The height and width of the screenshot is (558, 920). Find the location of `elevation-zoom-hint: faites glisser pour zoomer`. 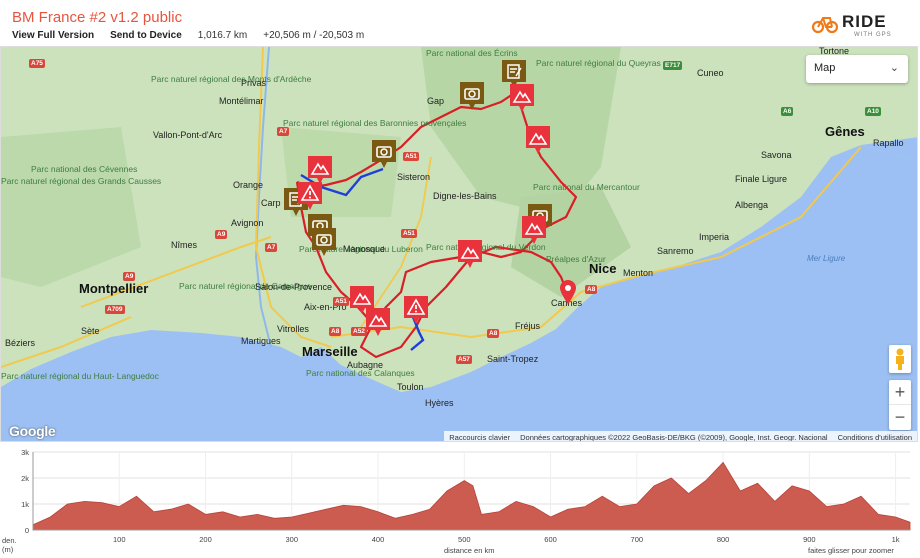

elevation-zoom-hint: faites glisser pour zoomer is located at coordinates (851, 550).